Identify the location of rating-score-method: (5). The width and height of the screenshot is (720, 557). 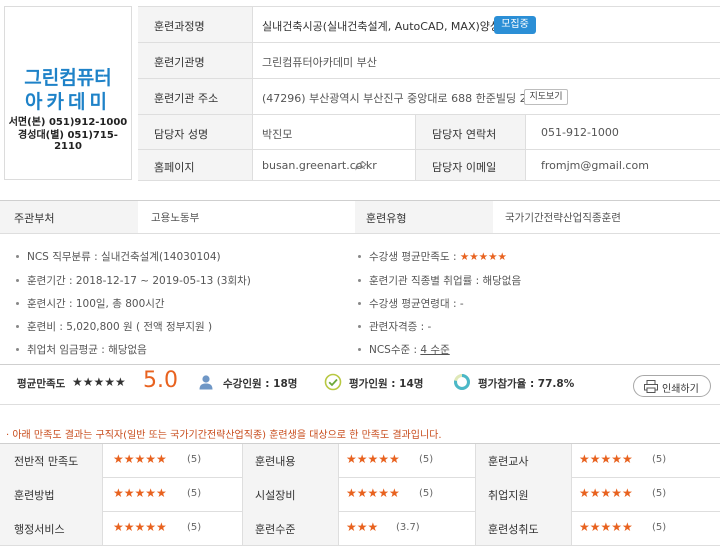
(194, 493).